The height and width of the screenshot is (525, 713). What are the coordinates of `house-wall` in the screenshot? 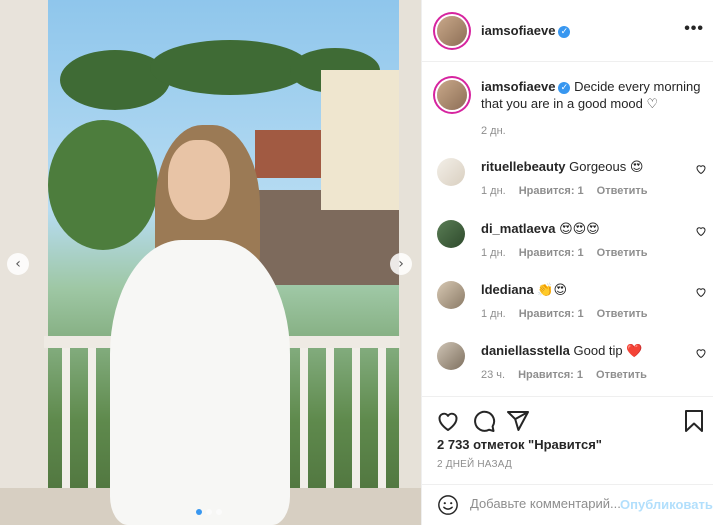 It's located at (360, 140).